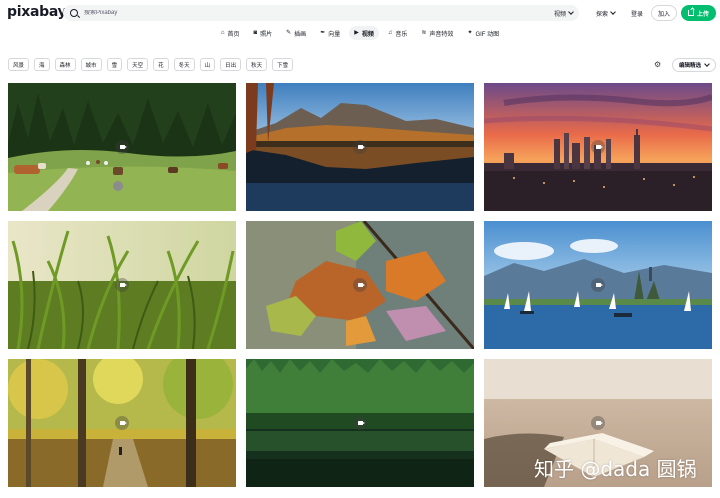 This screenshot has width=720, height=498. I want to click on category-music: ♫ 音乐, so click(398, 33).